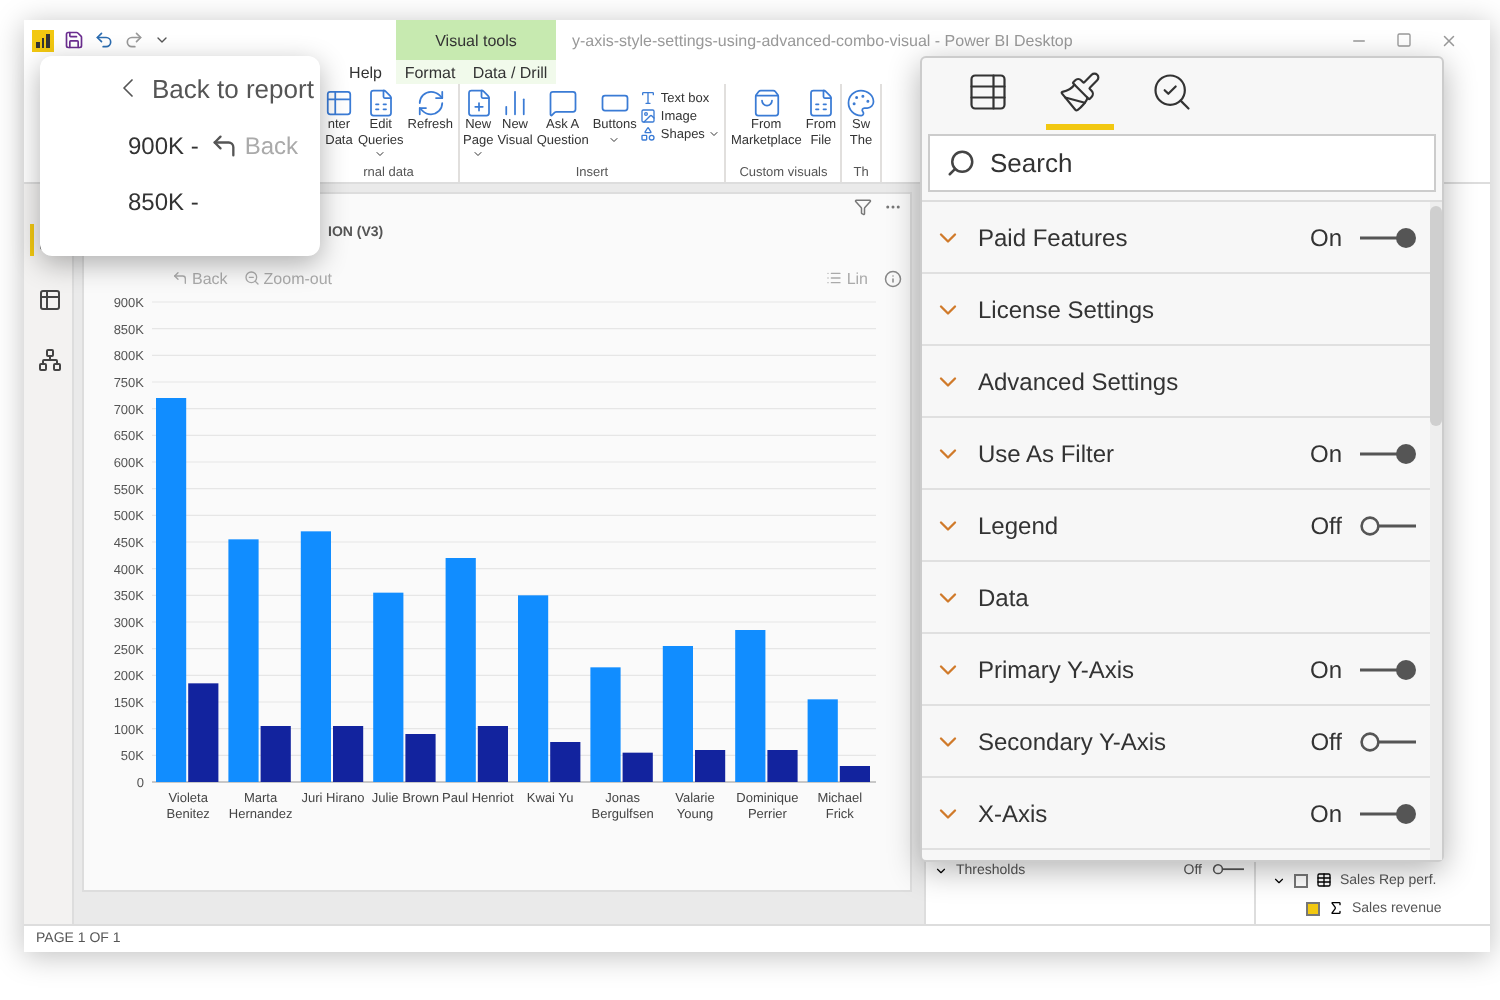 Image resolution: width=1500 pixels, height=1000 pixels. Describe the element at coordinates (43, 40) in the screenshot. I see `app-logo-icon` at that location.